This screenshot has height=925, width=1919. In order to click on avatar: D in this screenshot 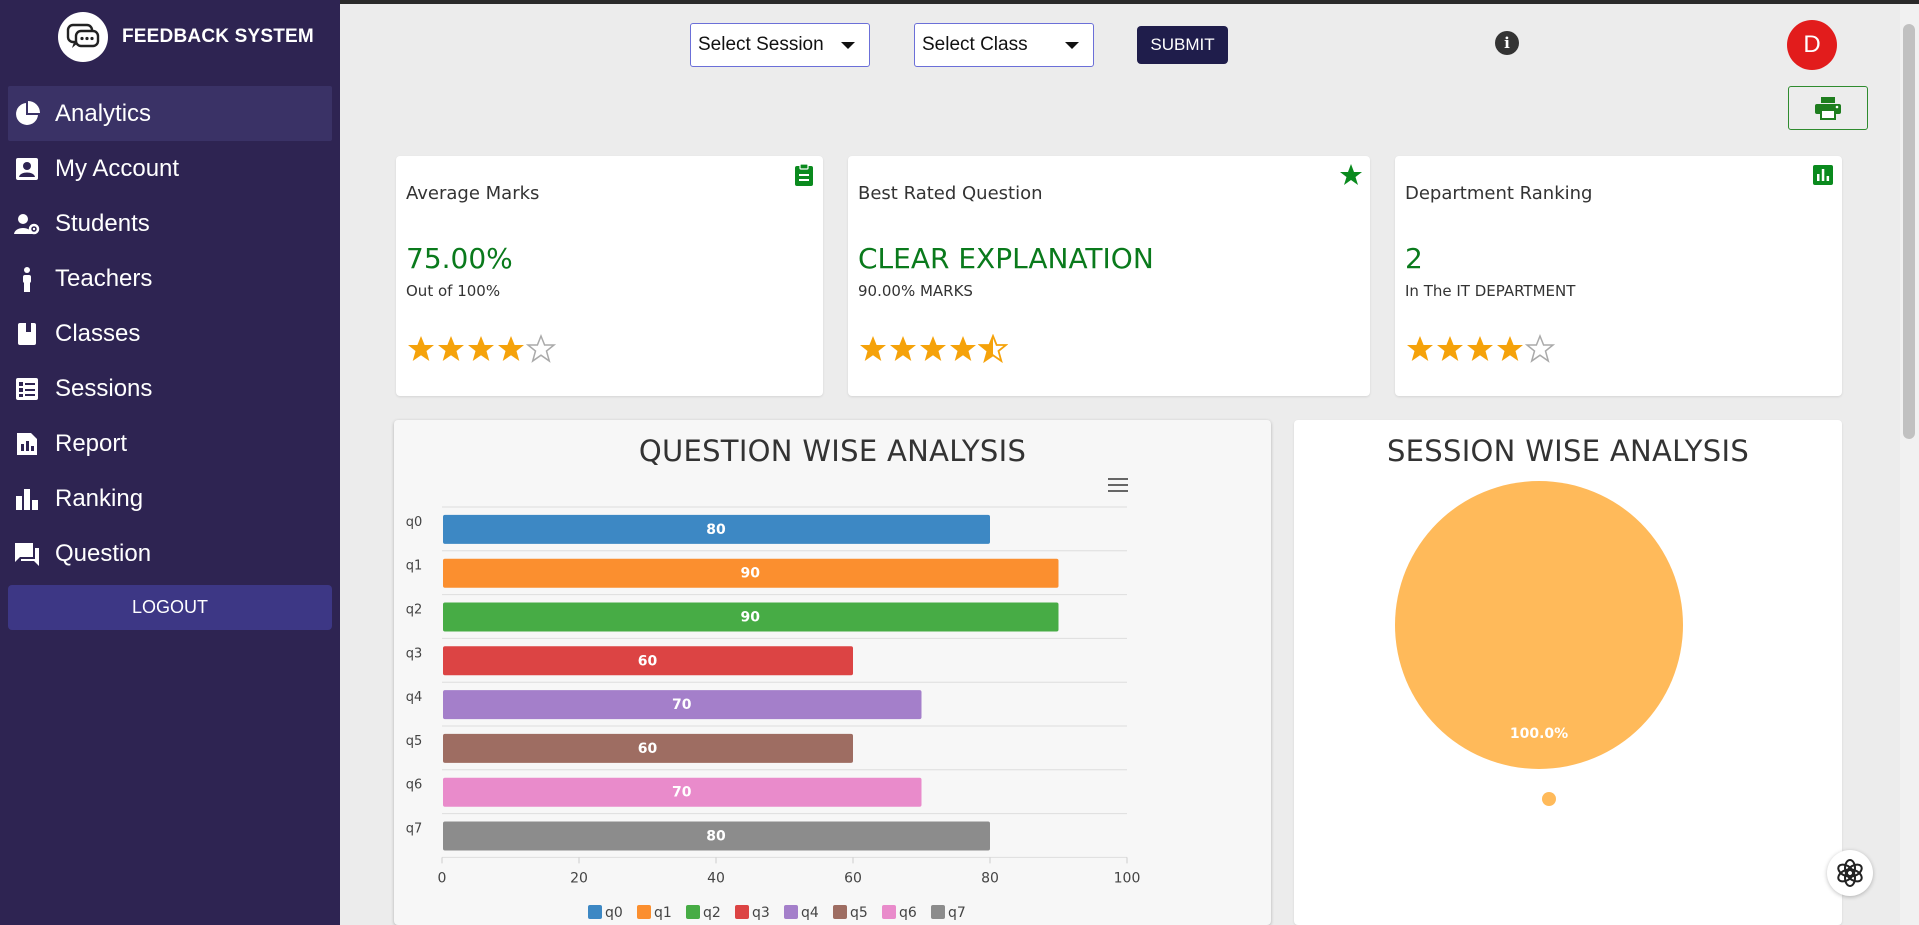, I will do `click(1812, 45)`.